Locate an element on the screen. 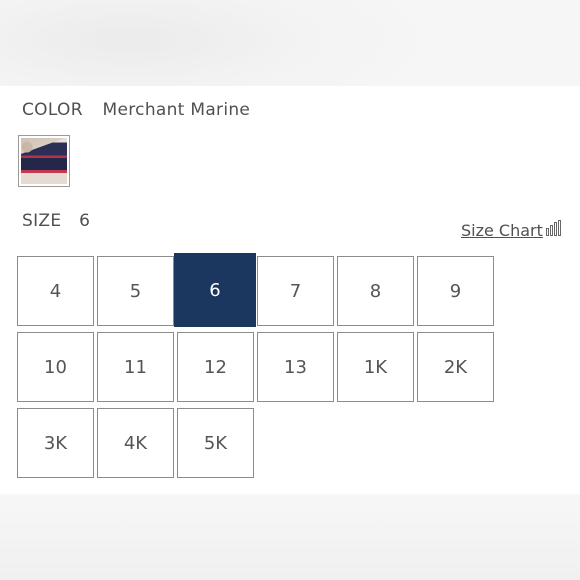  color-label: COLOR is located at coordinates (52, 110).